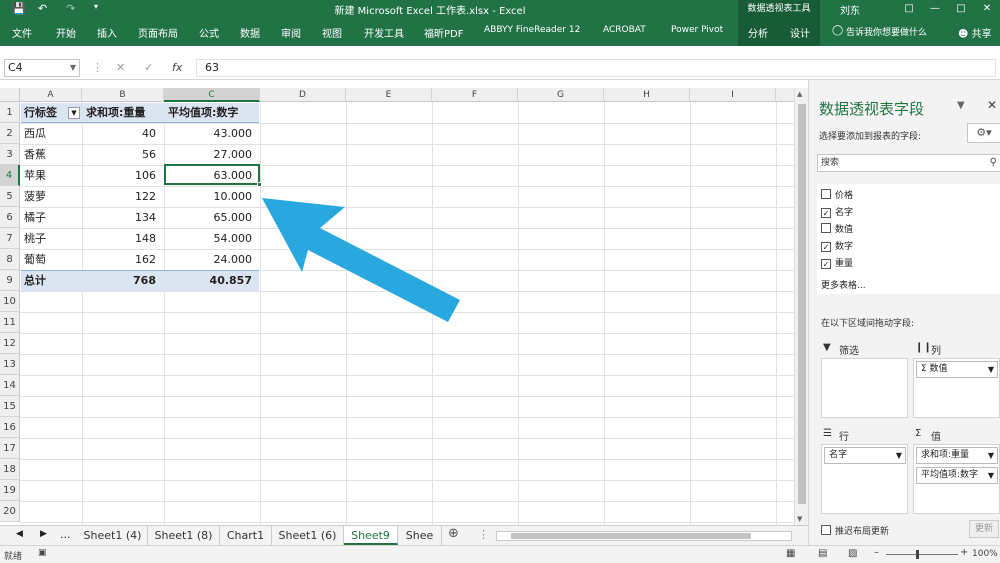 This screenshot has width=1000, height=563. Describe the element at coordinates (475, 95) in the screenshot. I see `column-header-f: F` at that location.